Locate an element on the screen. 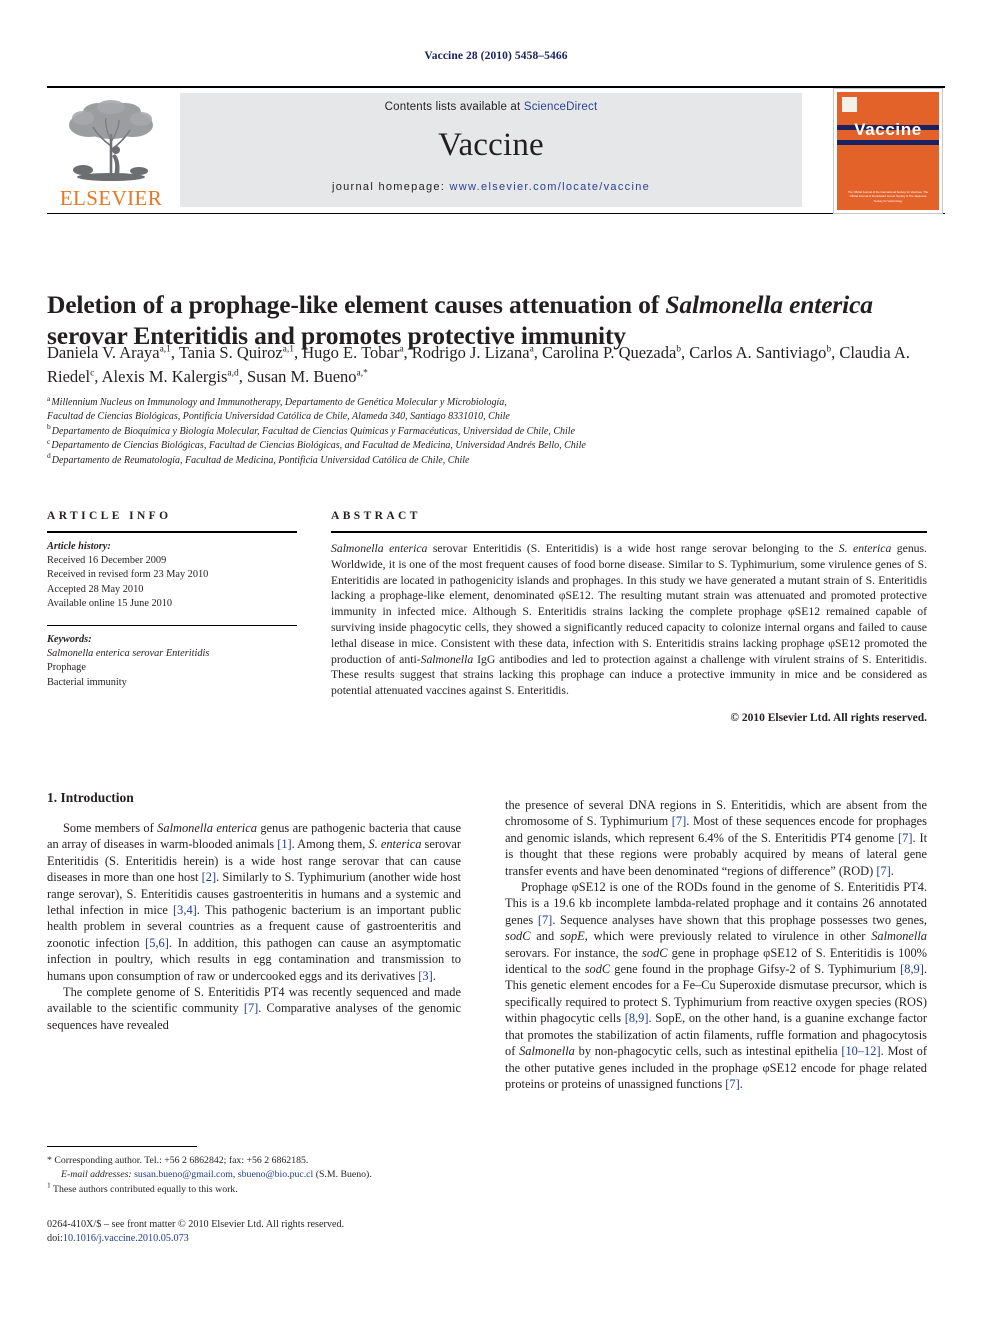 The height and width of the screenshot is (1323, 992). author-entry: Rodrigo J. Lizanaa, is located at coordinates (477, 352).